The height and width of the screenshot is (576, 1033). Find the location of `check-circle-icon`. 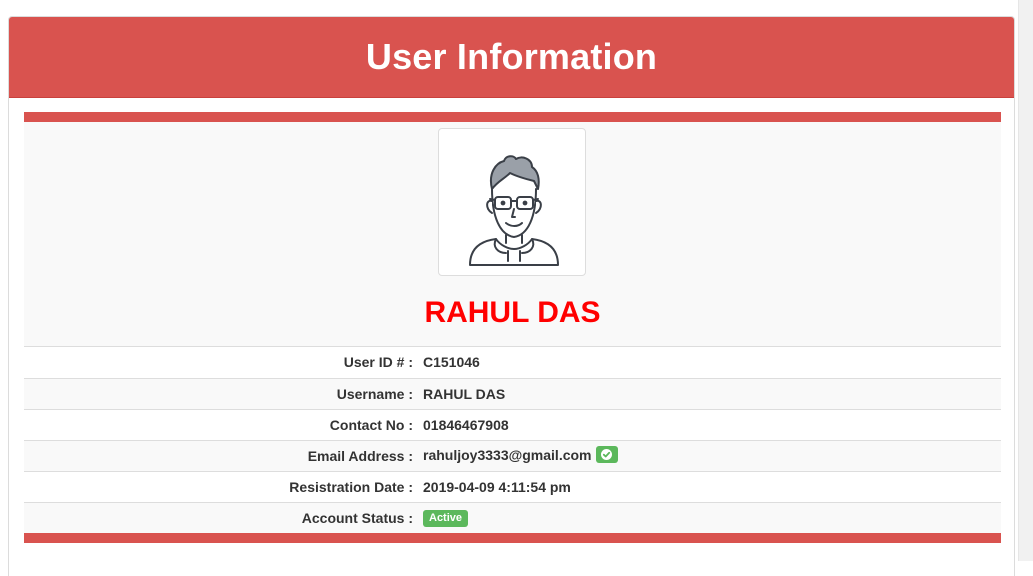

check-circle-icon is located at coordinates (606, 455).